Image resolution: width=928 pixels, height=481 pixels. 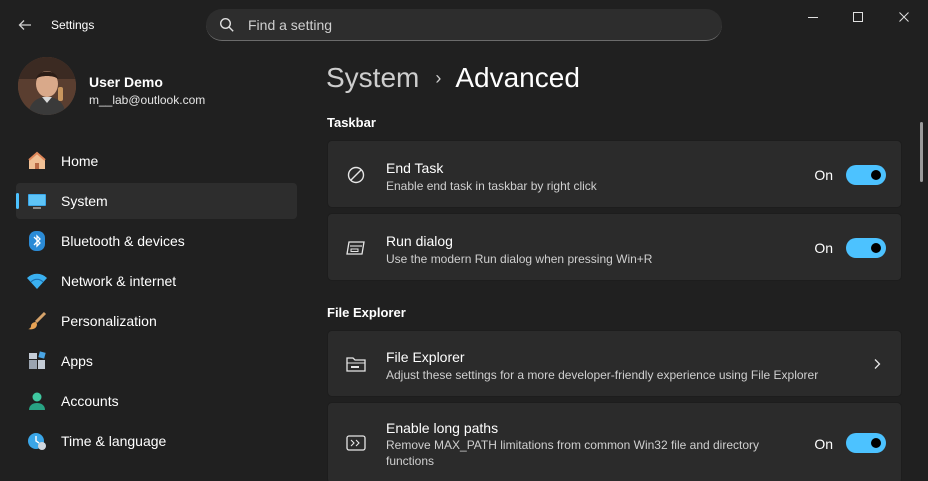 What do you see at coordinates (351, 122) in the screenshot?
I see `section-title-taskbar: Taskbar` at bounding box center [351, 122].